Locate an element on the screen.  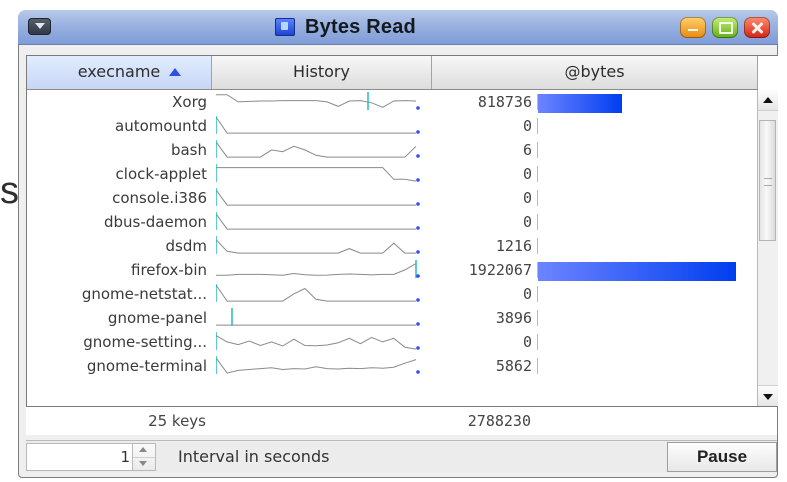
column-header-label: execname is located at coordinates (119, 71).